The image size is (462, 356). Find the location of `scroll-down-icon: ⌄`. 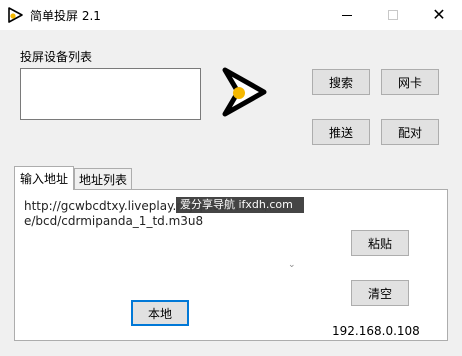

scroll-down-icon: ⌄ is located at coordinates (292, 265).